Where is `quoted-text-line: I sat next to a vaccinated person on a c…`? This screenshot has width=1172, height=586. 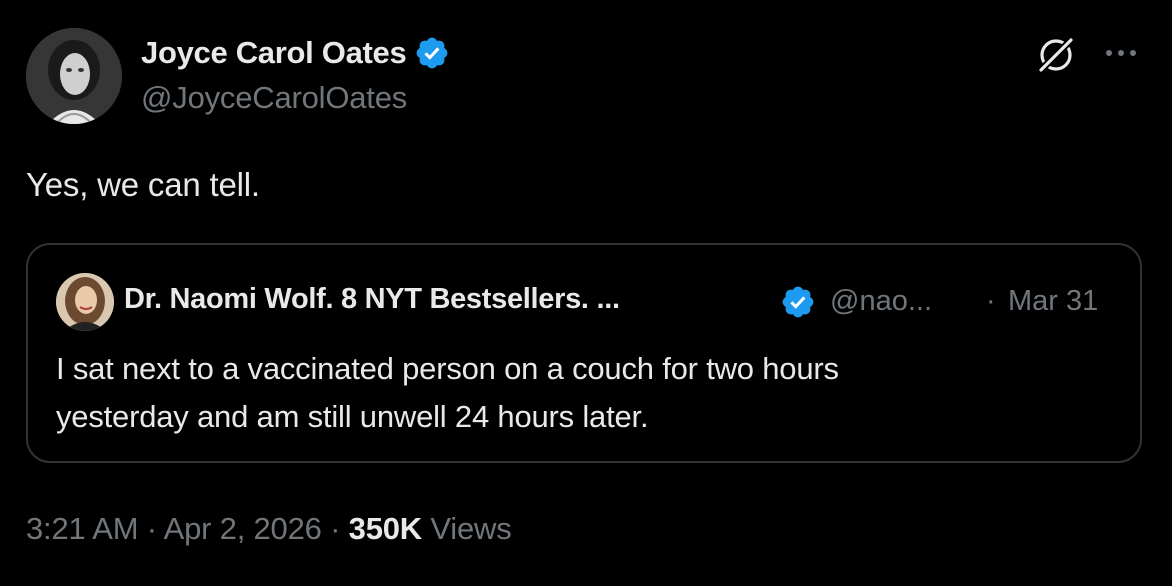
quoted-text-line: I sat next to a vaccinated person on a c… is located at coordinates (447, 368).